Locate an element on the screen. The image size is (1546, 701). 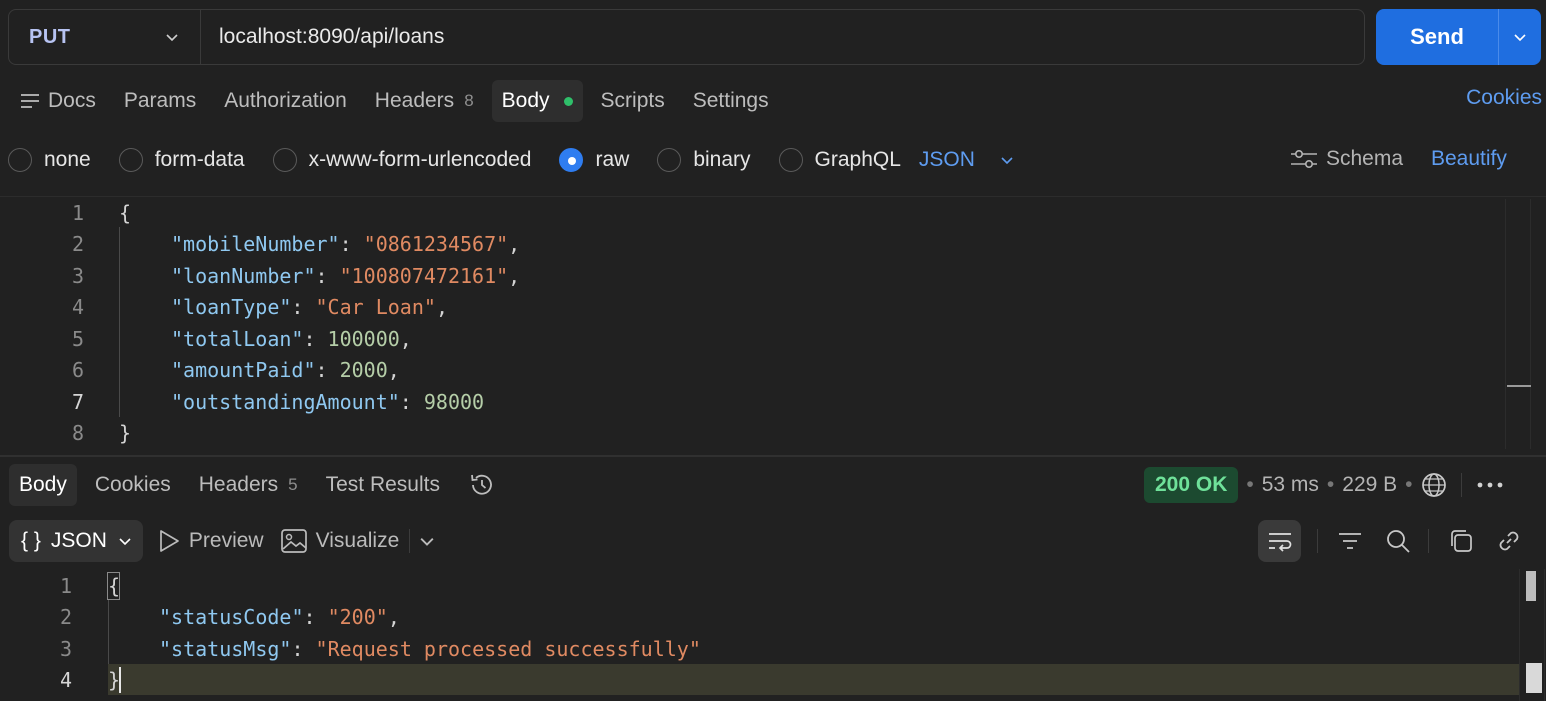
scroll-thumb is located at coordinates (1531, 586).